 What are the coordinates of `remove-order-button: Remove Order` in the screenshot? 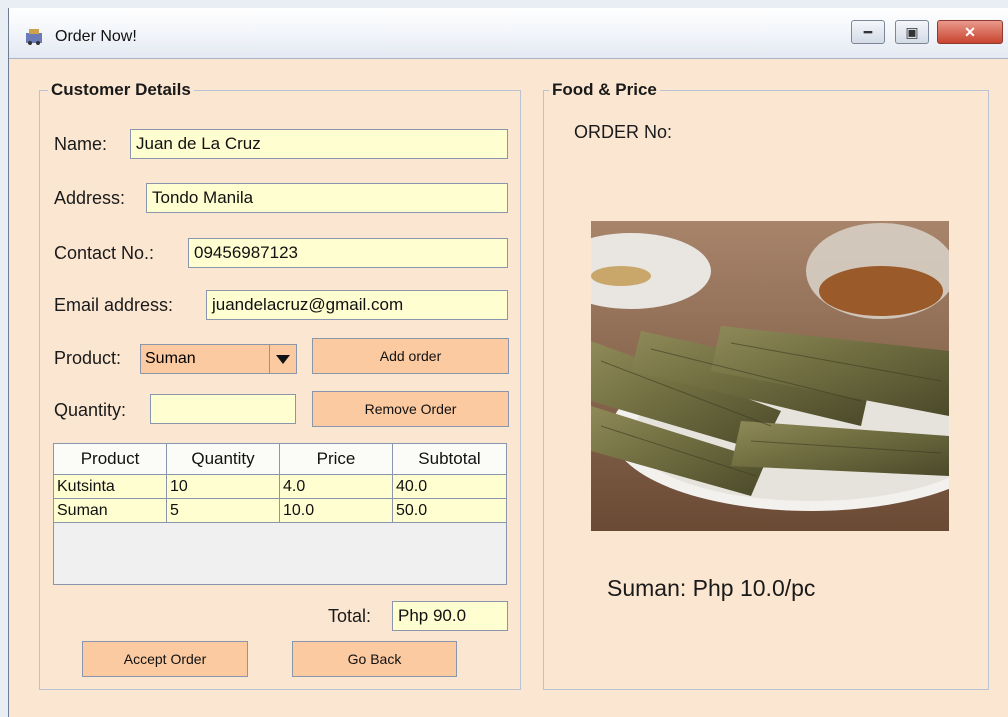 It's located at (410, 409).